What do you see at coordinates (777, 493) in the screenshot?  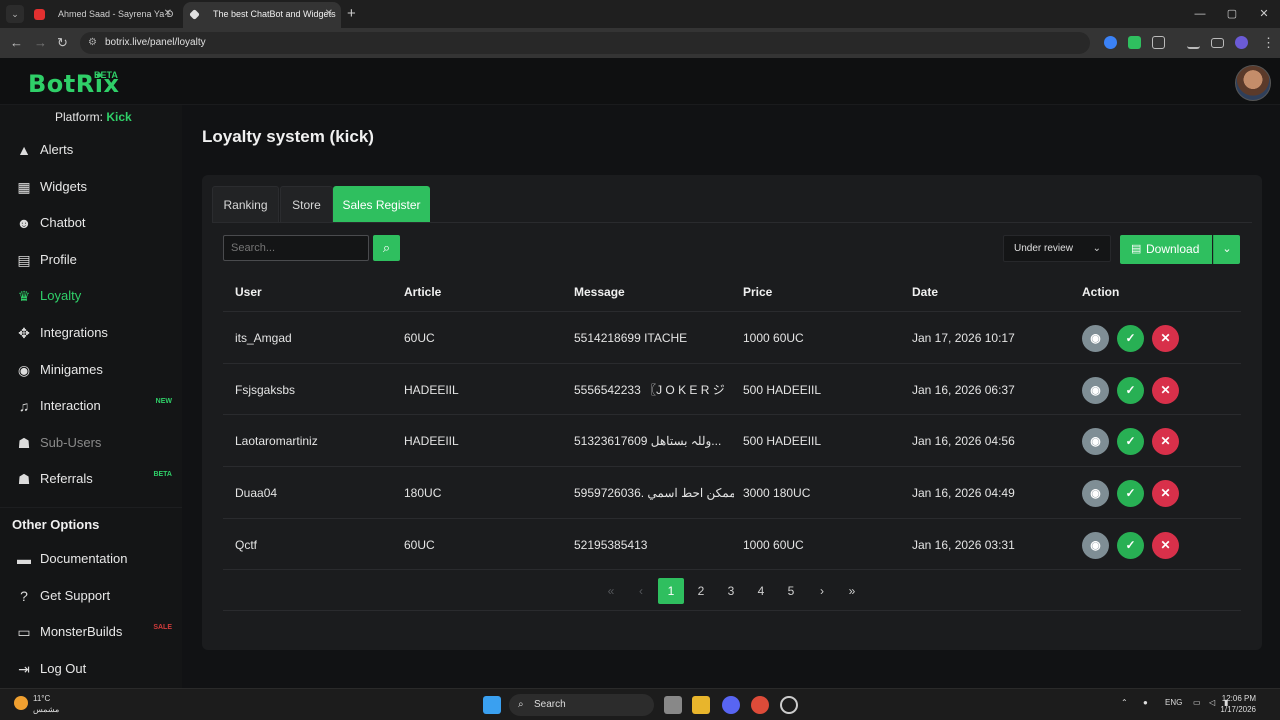 I see `cell-price: 3000 180UC` at bounding box center [777, 493].